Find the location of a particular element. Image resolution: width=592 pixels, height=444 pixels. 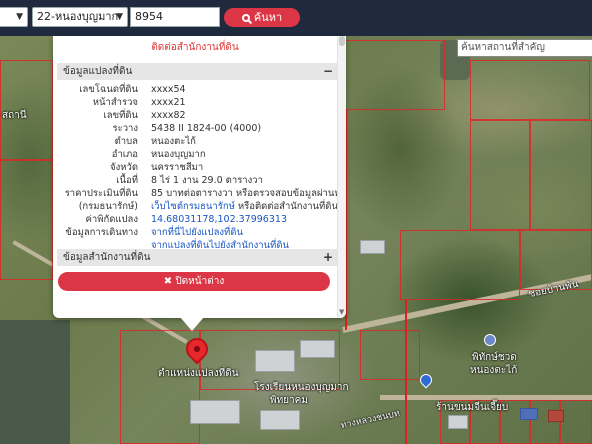

search-button-label: ค้นหา is located at coordinates (268, 17).